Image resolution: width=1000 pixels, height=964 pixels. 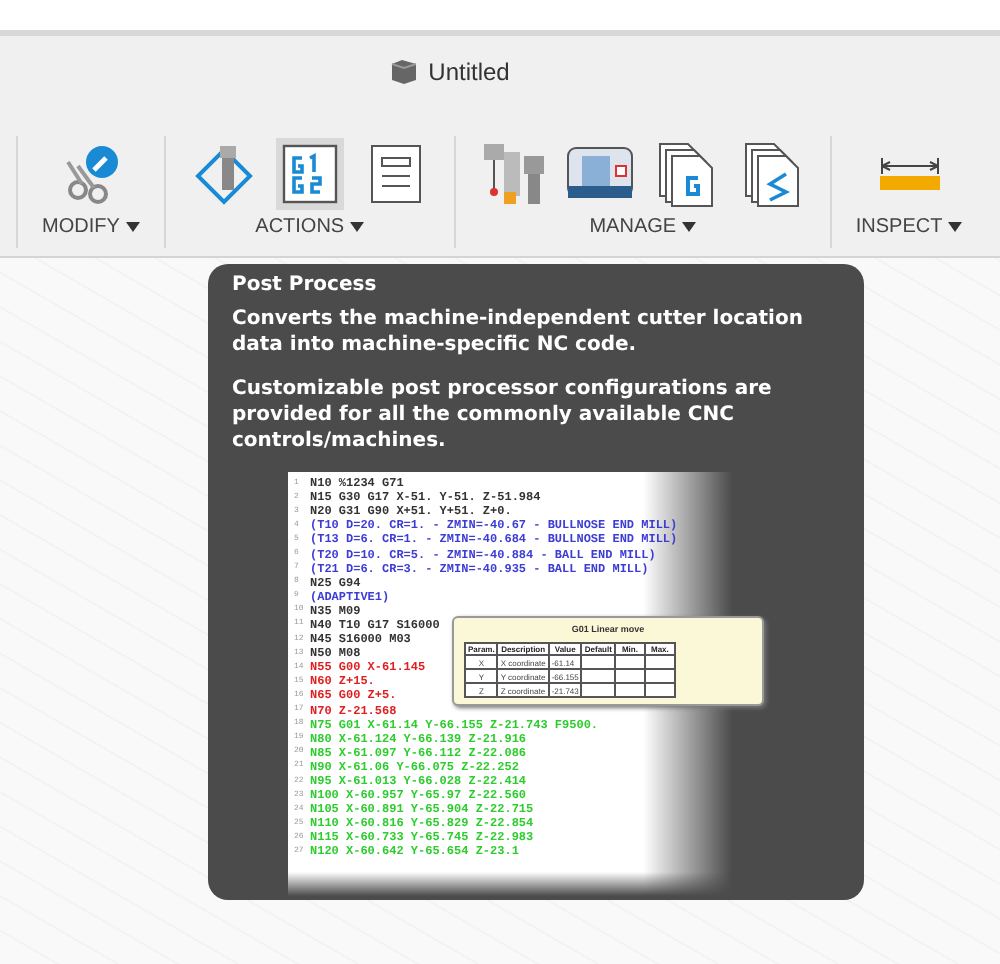 What do you see at coordinates (909, 227) in the screenshot?
I see `group-menu: INSPECT` at bounding box center [909, 227].